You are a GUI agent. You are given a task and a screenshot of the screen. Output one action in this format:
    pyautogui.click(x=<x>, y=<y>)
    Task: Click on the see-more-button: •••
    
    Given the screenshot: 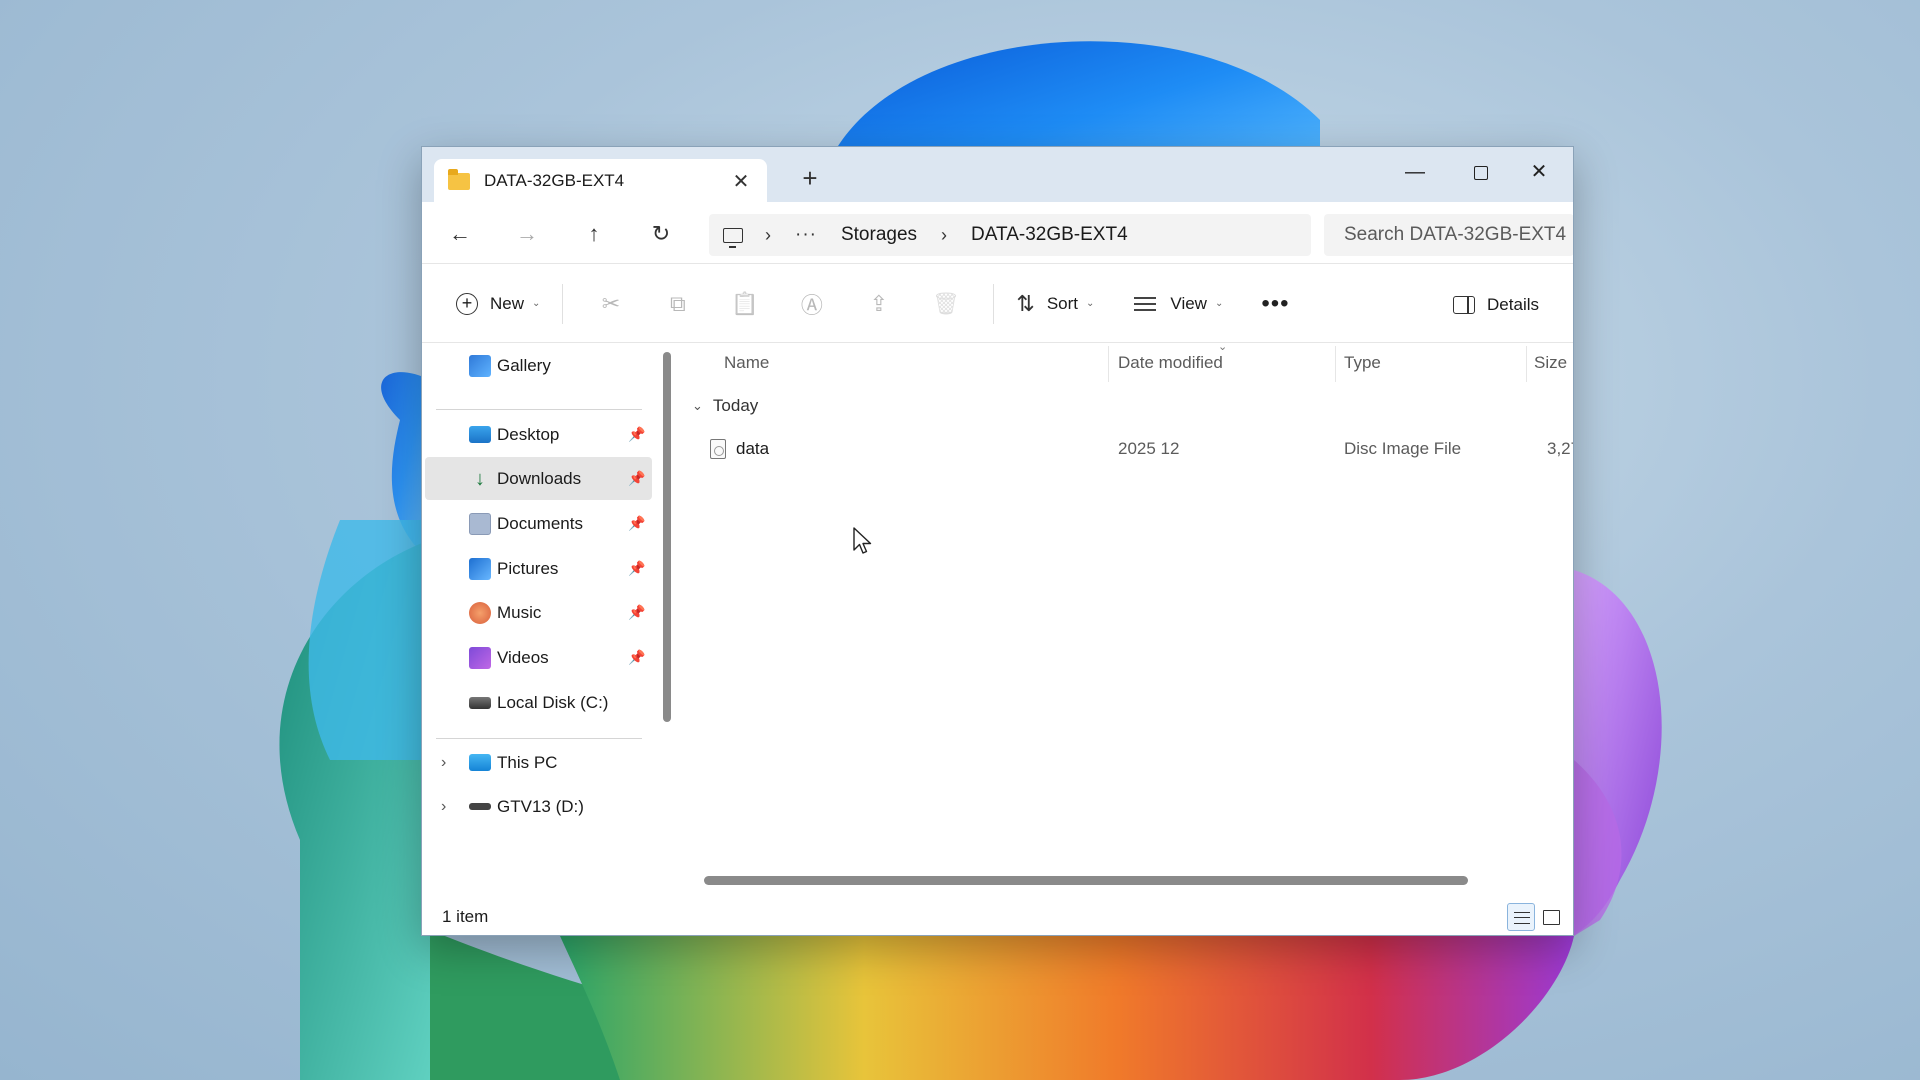 What is the action you would take?
    pyautogui.click(x=1275, y=304)
    